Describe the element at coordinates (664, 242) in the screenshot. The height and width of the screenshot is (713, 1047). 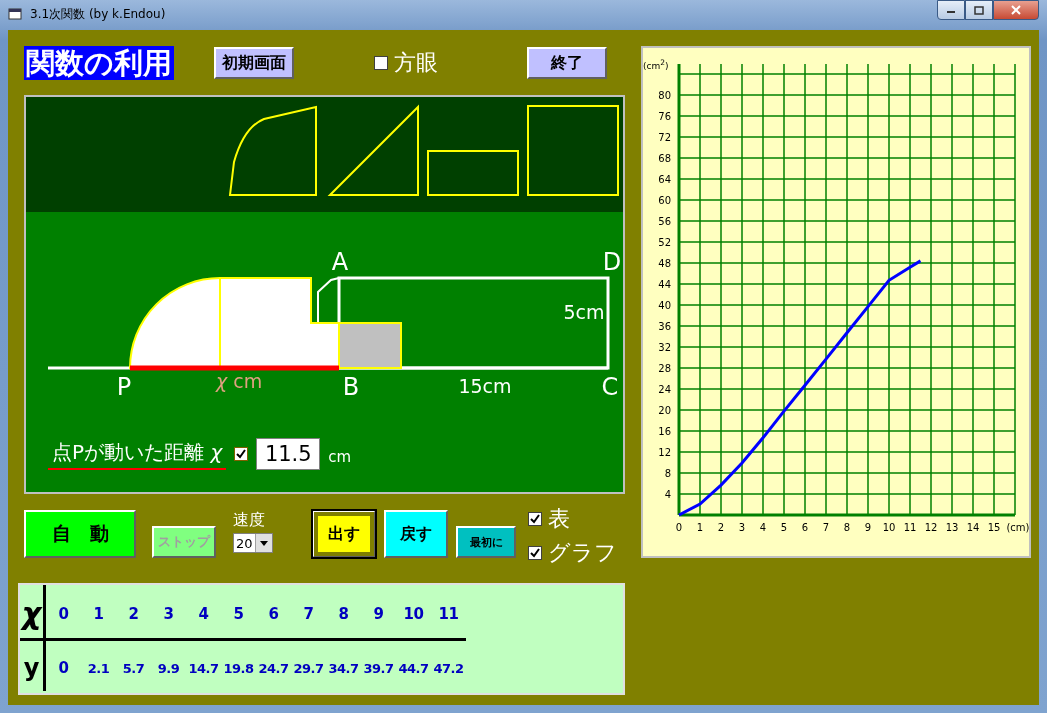
I see `y-tick-label: 52` at that location.